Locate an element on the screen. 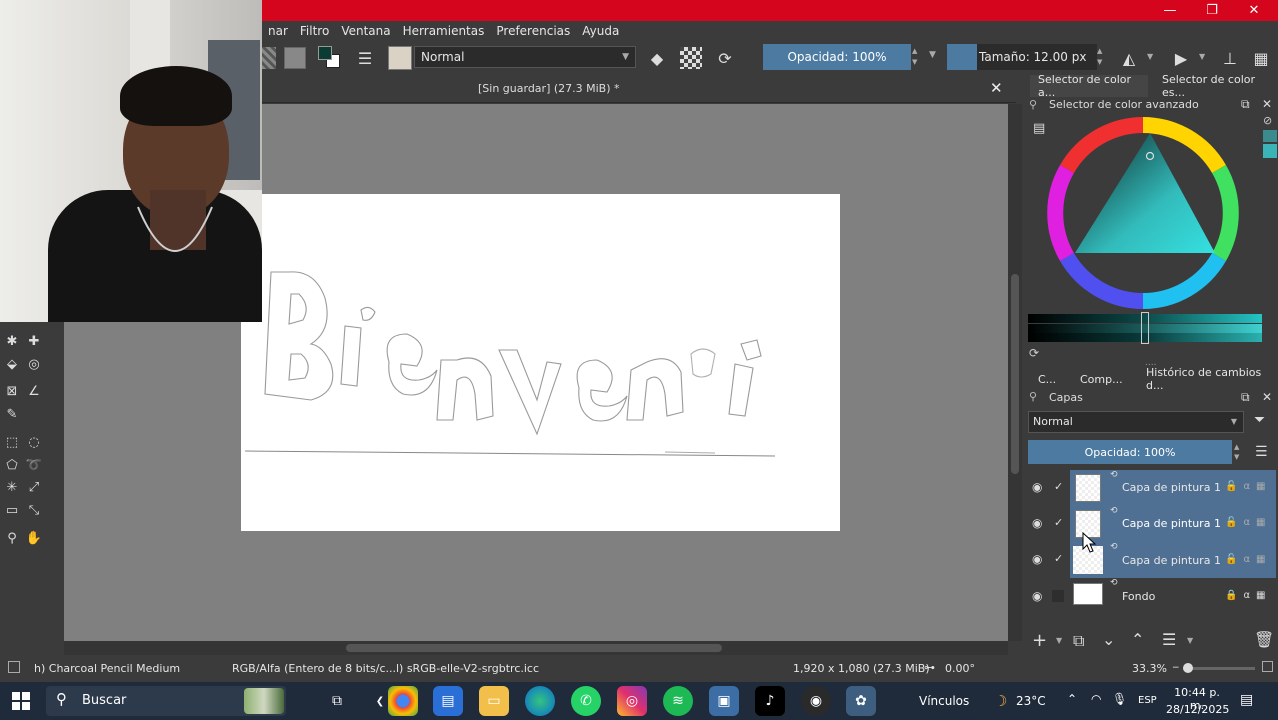  crop-icon: ⊥ is located at coordinates (1230, 58).